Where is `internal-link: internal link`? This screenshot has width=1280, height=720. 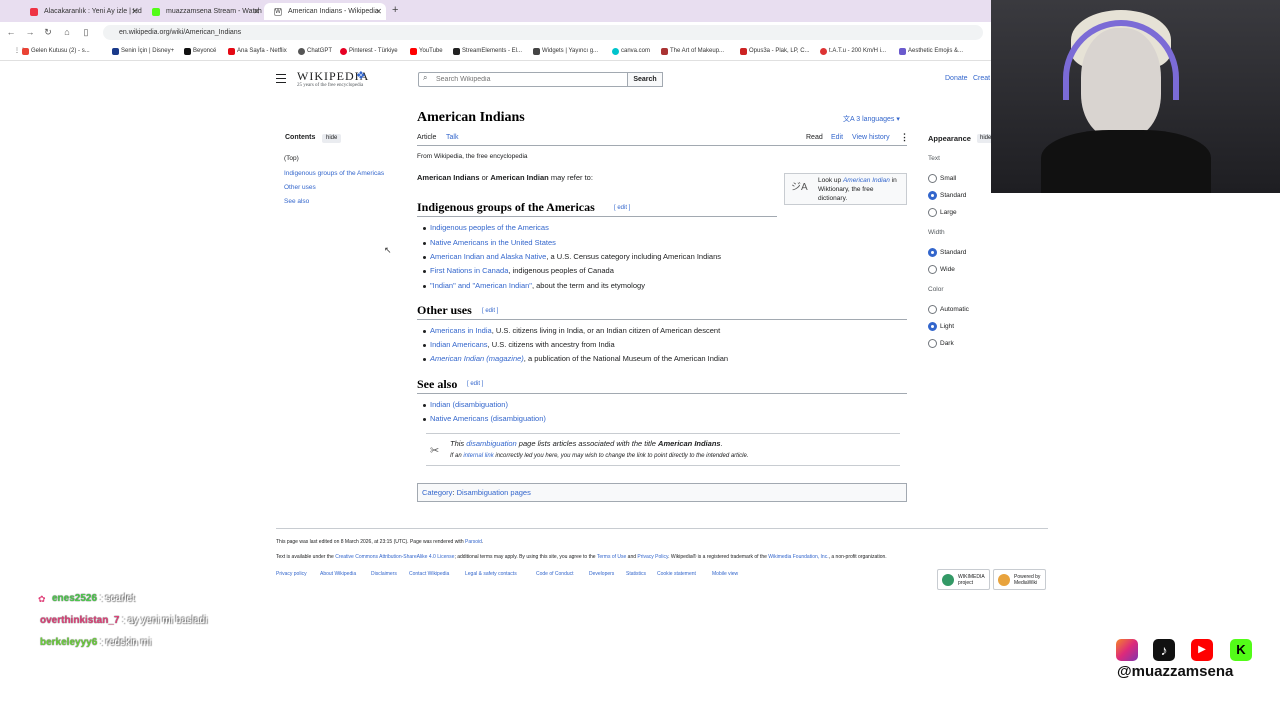 internal-link: internal link is located at coordinates (478, 456).